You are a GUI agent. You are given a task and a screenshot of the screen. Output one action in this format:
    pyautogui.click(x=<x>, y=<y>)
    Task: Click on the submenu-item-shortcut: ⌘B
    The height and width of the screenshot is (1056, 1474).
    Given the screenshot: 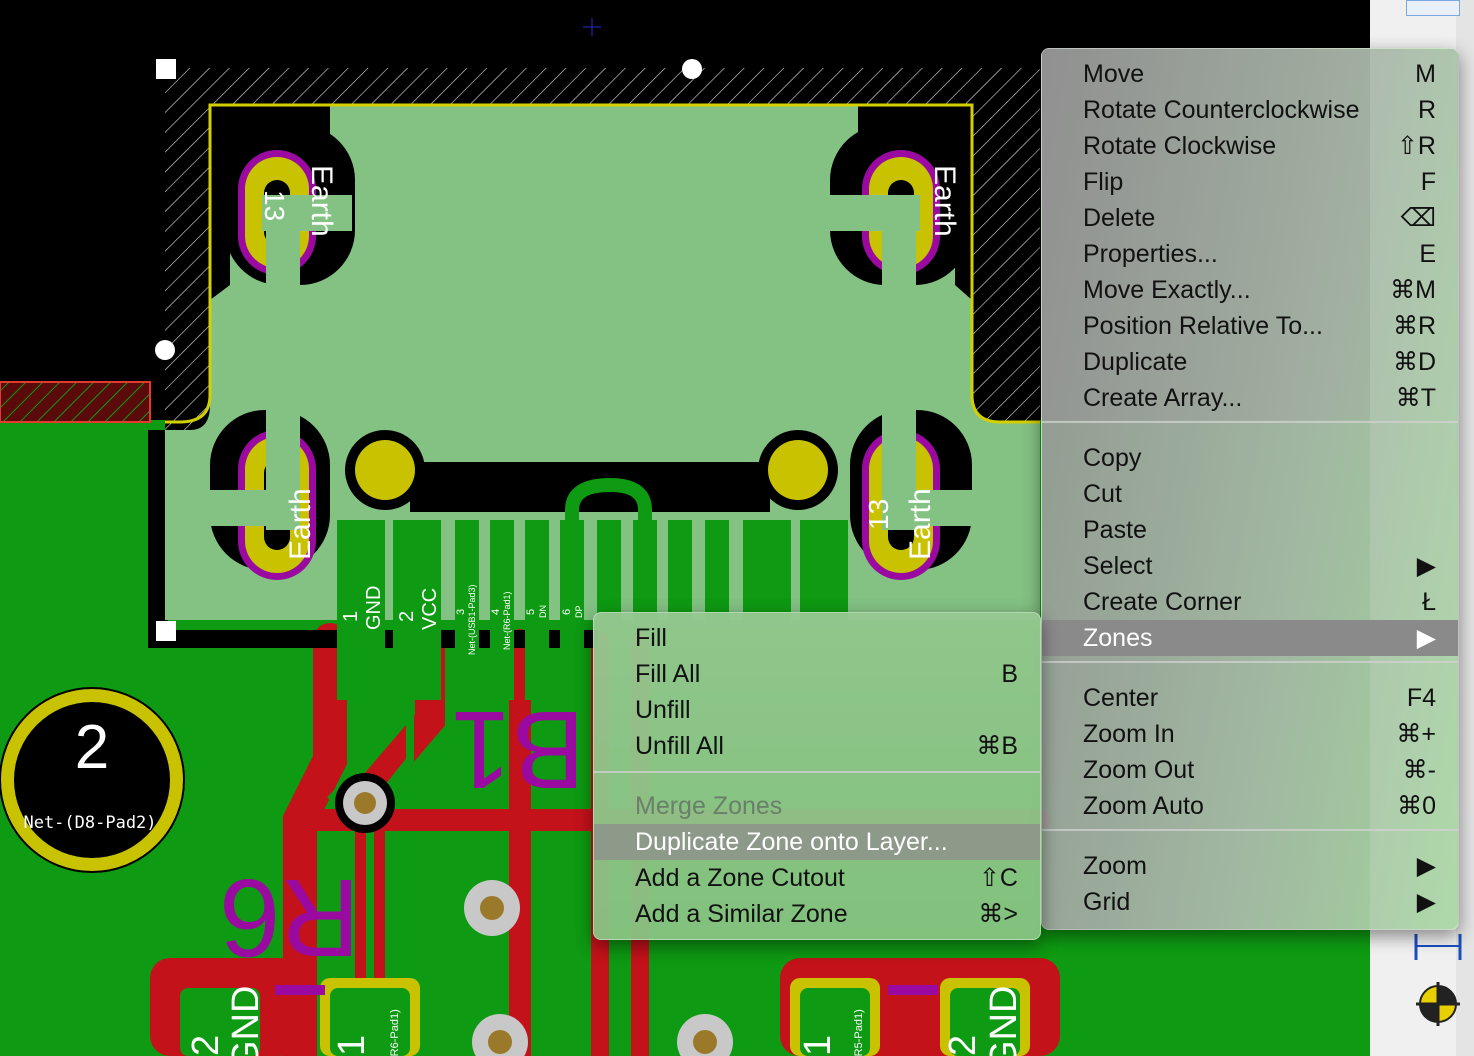 What is the action you would take?
    pyautogui.click(x=997, y=746)
    